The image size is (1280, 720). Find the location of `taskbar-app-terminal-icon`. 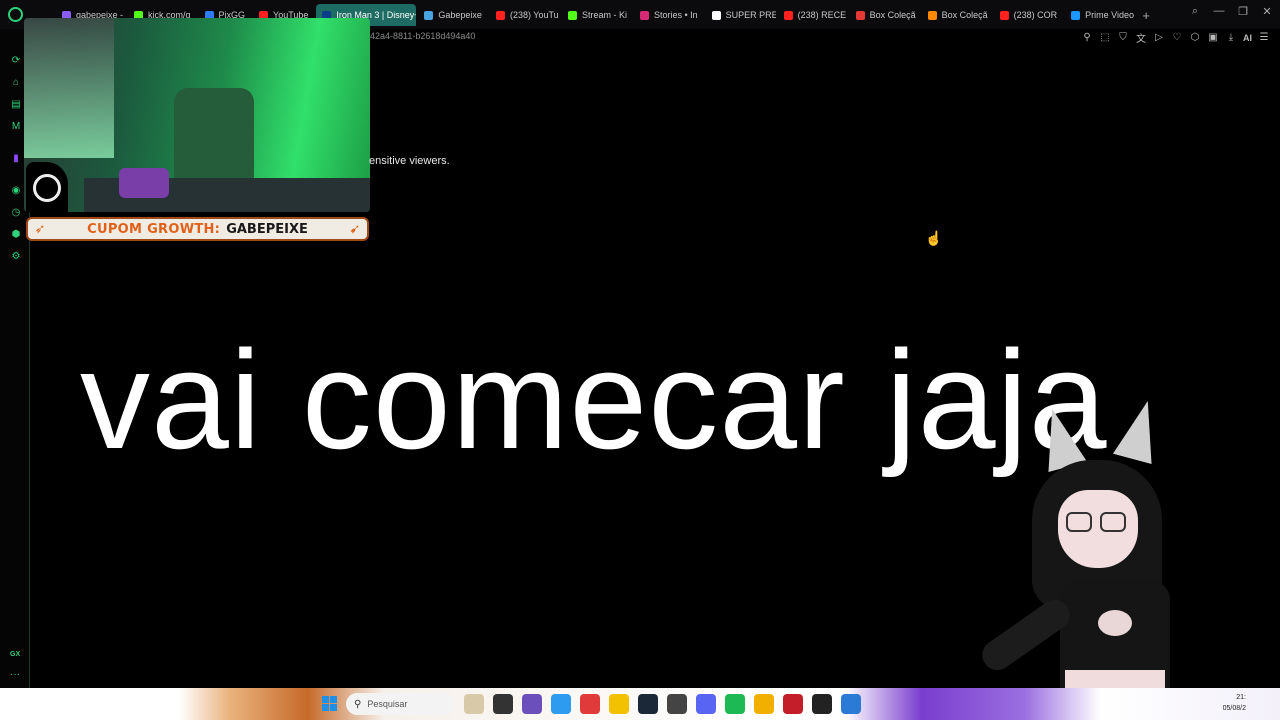

taskbar-app-terminal-icon is located at coordinates (503, 704).